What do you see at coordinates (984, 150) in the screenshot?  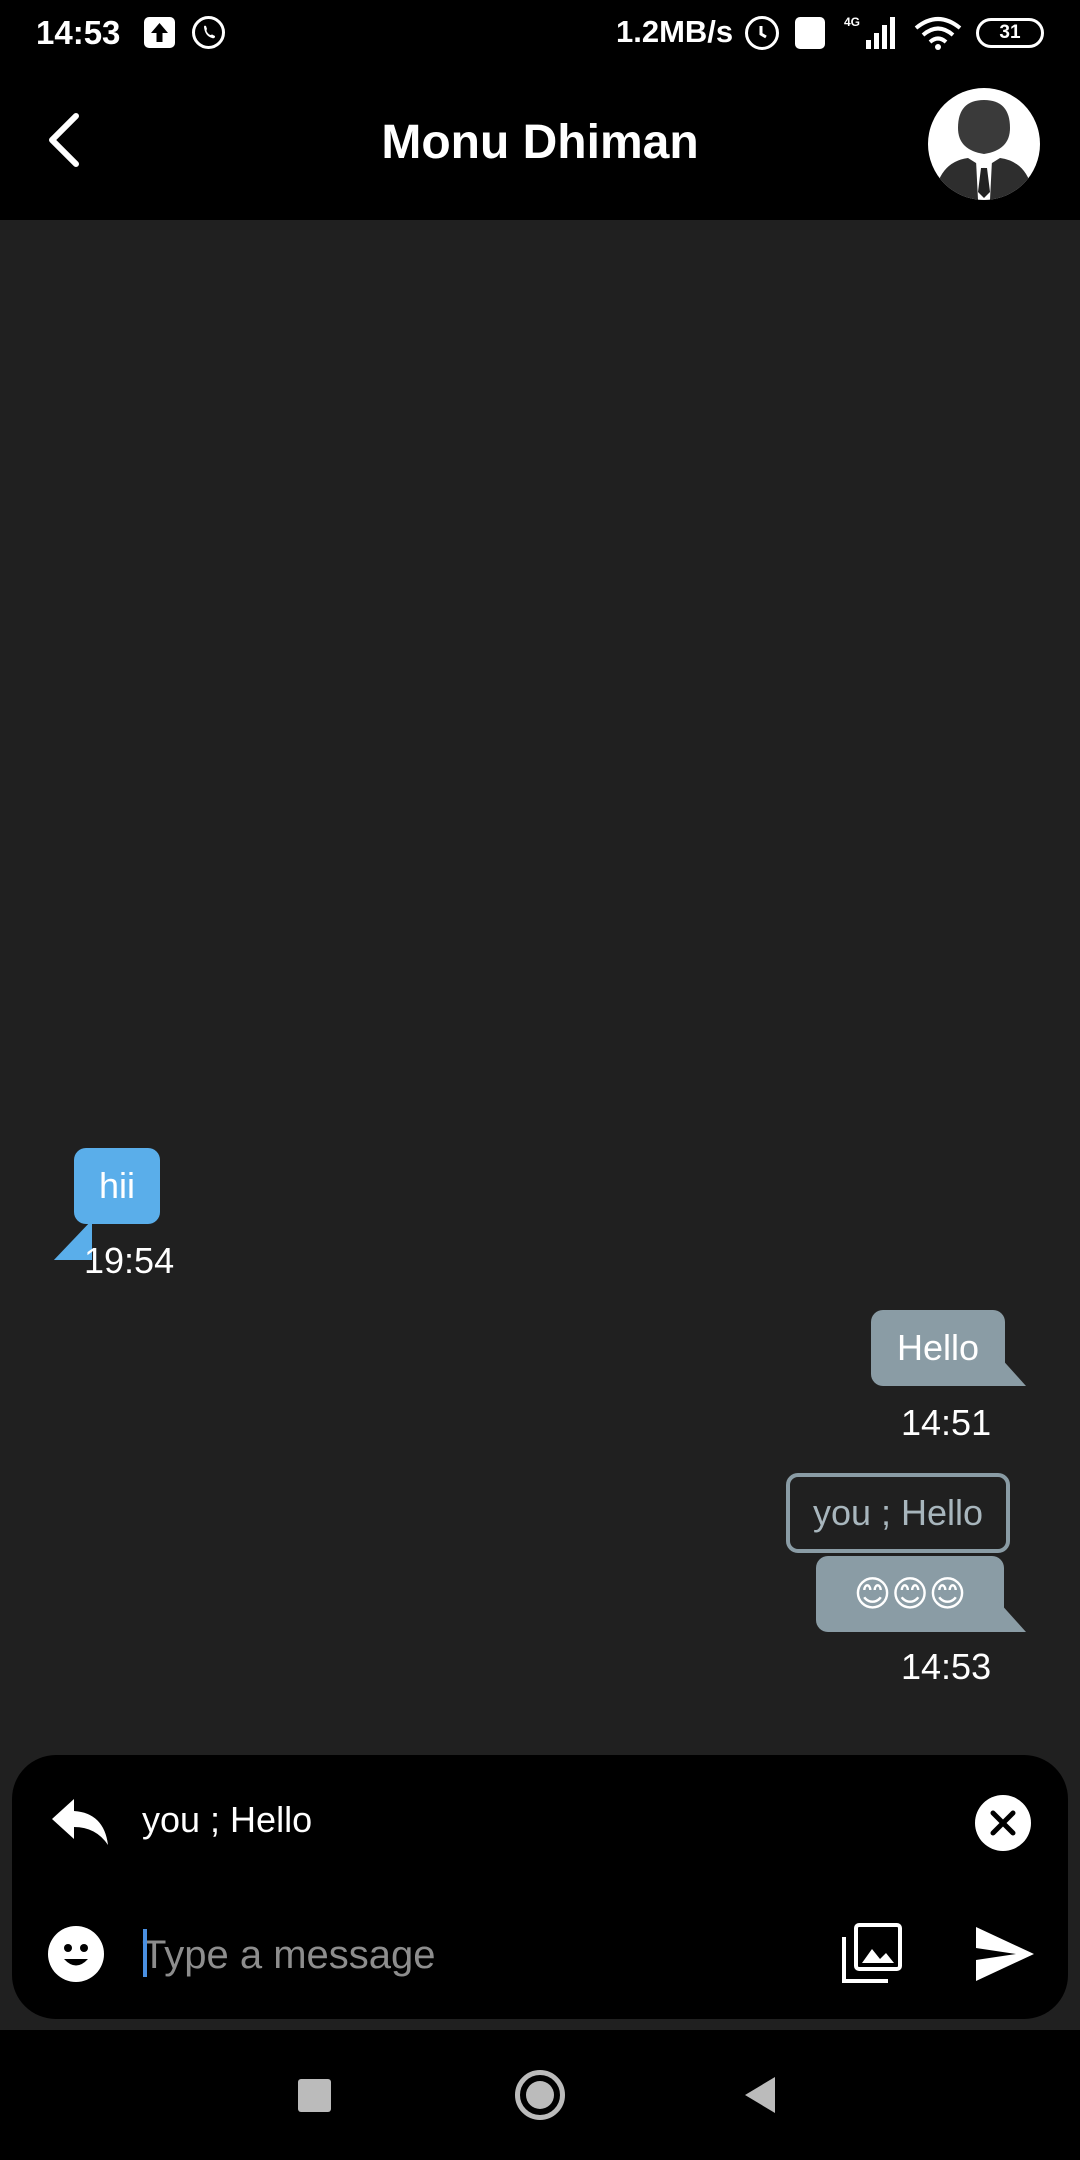 I see `person-silhouette-icon` at bounding box center [984, 150].